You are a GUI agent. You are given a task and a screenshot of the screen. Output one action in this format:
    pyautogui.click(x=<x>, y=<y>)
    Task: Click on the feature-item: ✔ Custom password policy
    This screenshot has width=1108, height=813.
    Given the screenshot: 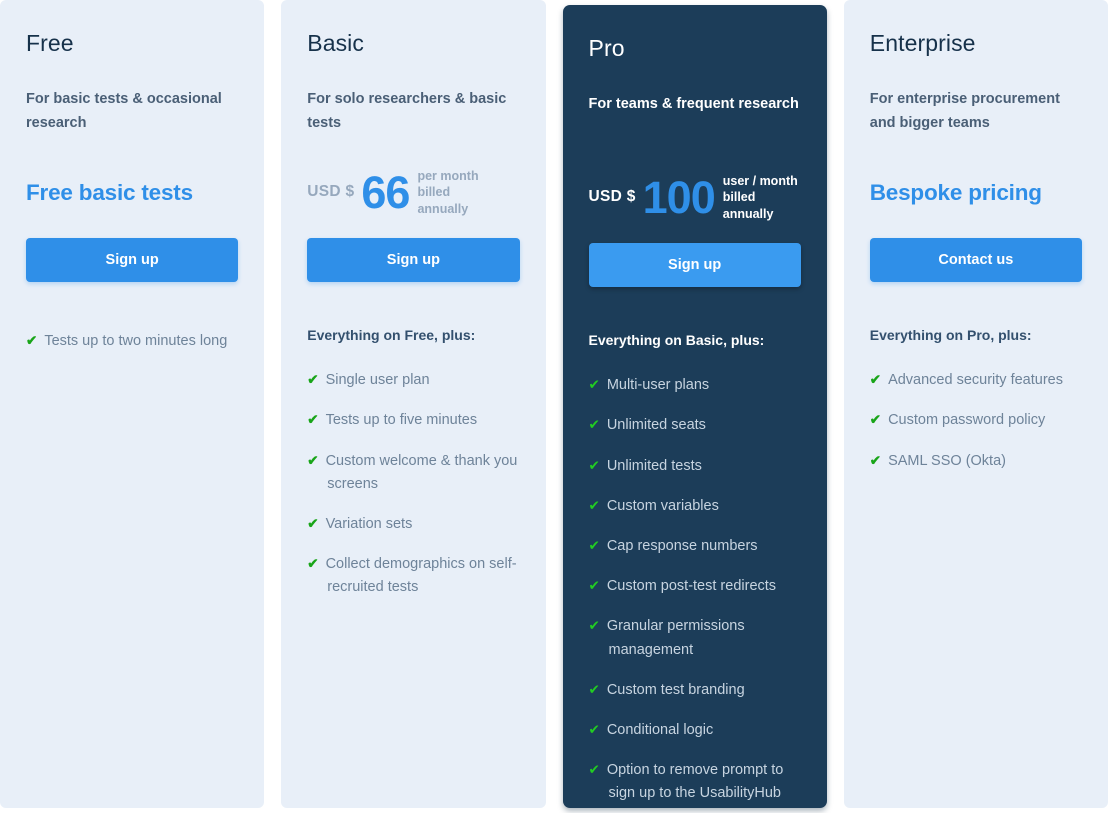 What is the action you would take?
    pyautogui.click(x=976, y=420)
    